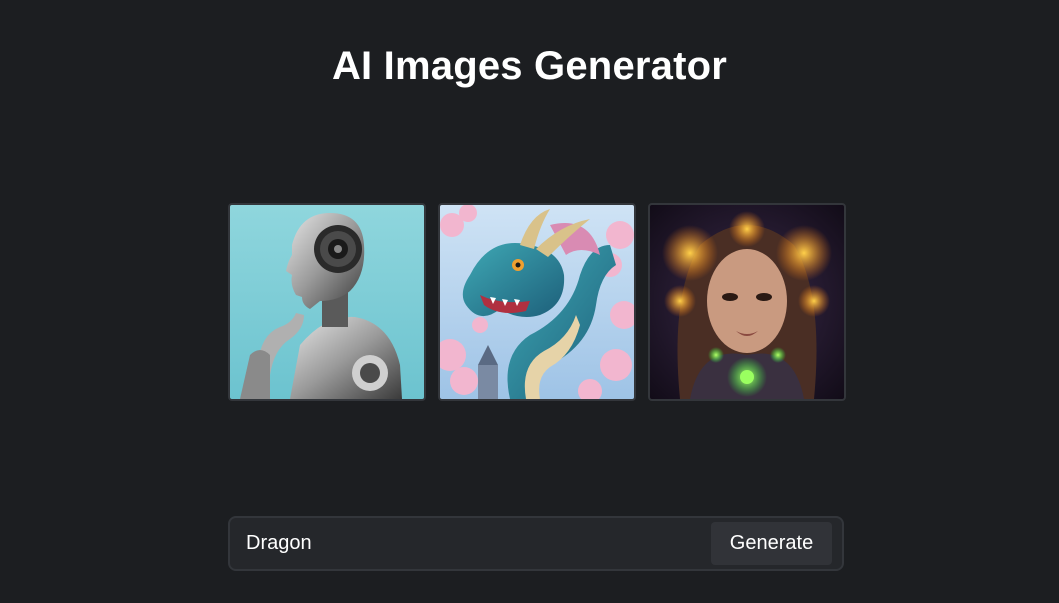 The width and height of the screenshot is (1059, 603). I want to click on cyber-girl-illustration, so click(747, 302).